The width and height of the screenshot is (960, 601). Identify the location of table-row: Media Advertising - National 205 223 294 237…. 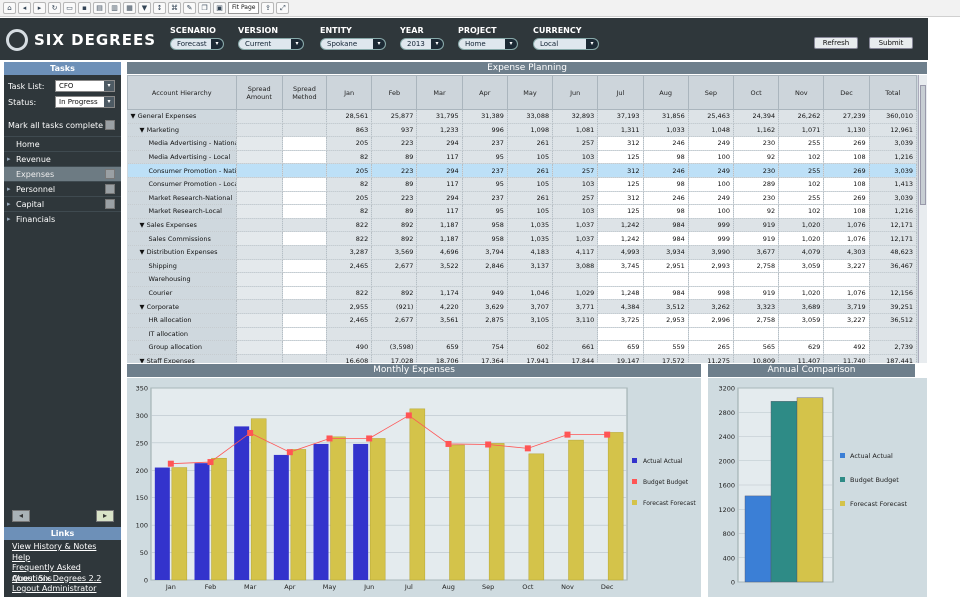
(522, 143).